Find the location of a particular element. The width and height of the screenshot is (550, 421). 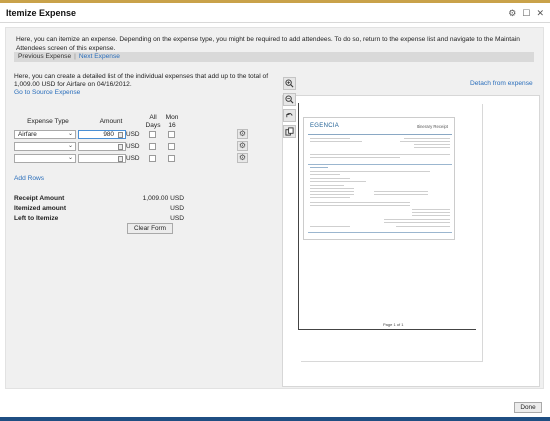

expense-type-value: Airfare is located at coordinates (27, 134).